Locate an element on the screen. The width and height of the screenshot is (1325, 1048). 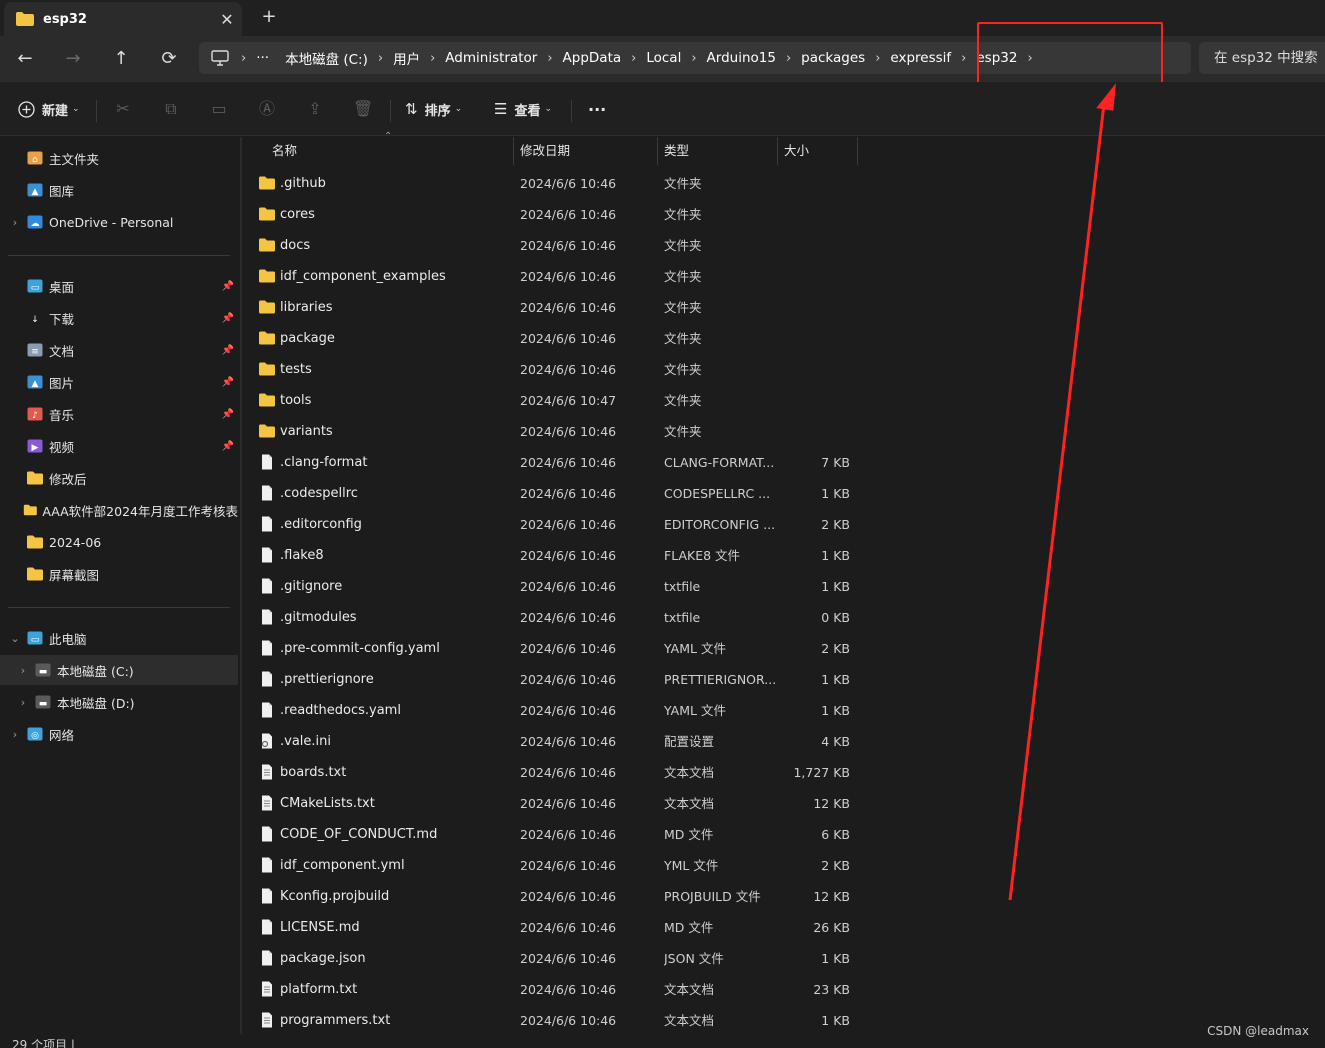
chevron-down-icon: ⌄ is located at coordinates (15, 638).